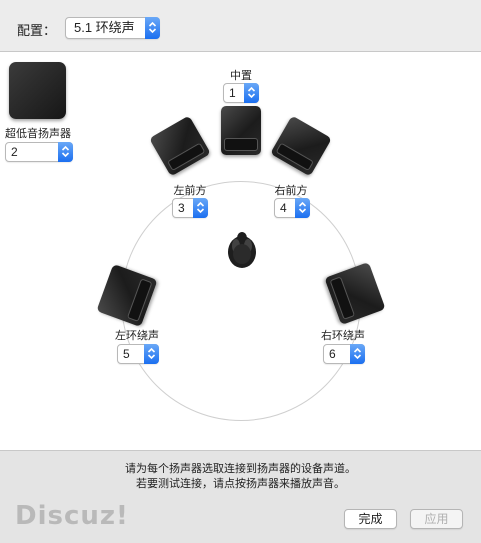 The height and width of the screenshot is (543, 481). Describe the element at coordinates (37, 90) in the screenshot. I see `subwoofer-speaker` at that location.